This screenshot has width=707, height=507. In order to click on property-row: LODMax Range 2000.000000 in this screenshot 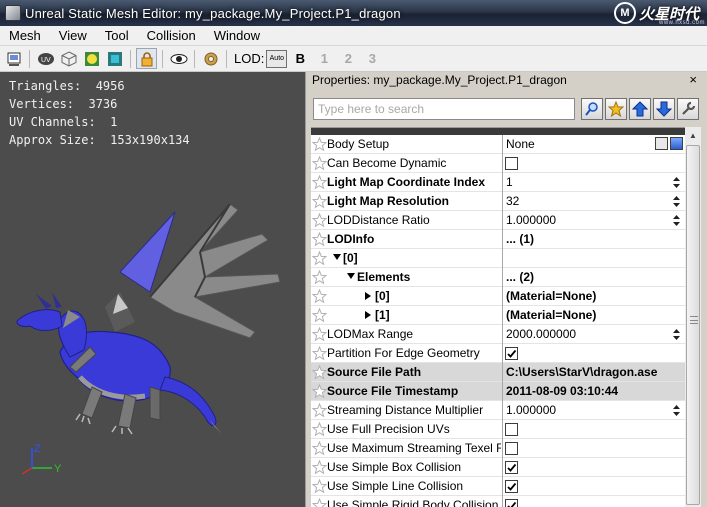, I will do `click(498, 334)`.